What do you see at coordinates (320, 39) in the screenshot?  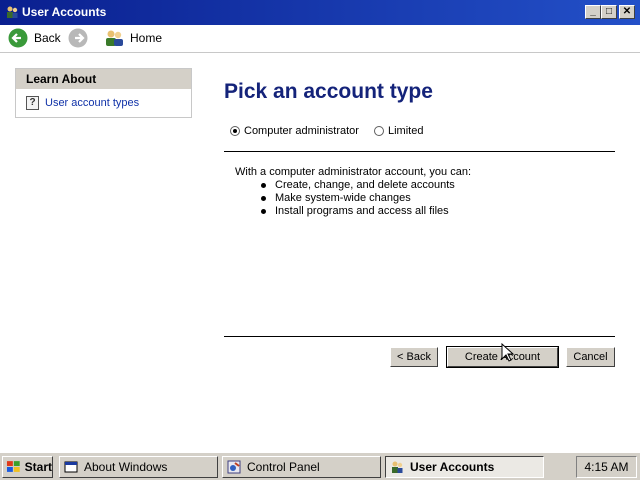 I see `navigation-toolbar: Back Home` at bounding box center [320, 39].